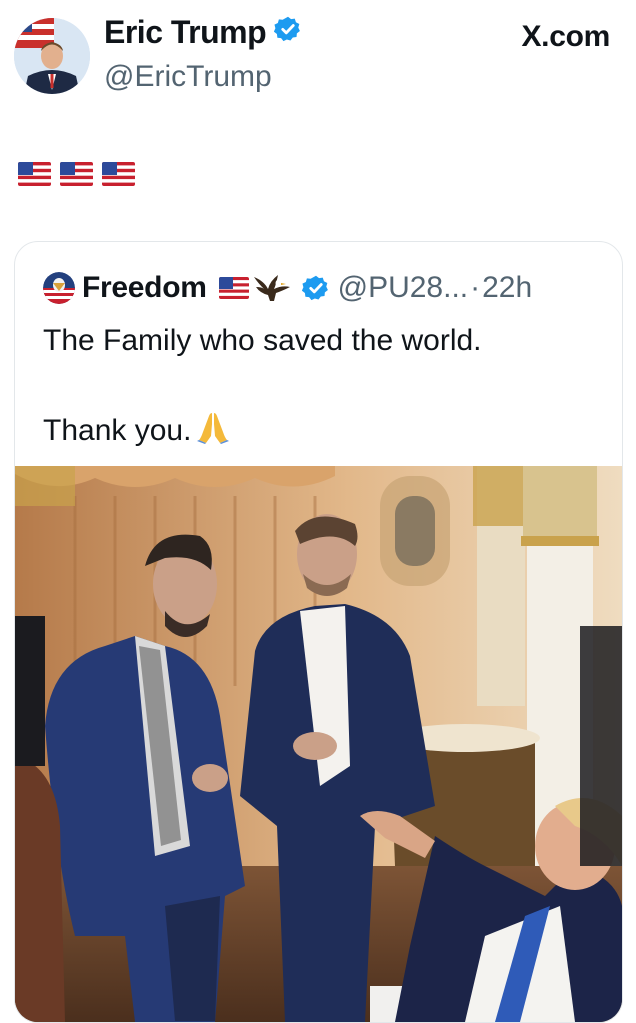 The width and height of the screenshot is (636, 1023). I want to click on author-name: Eric Trump, so click(203, 32).